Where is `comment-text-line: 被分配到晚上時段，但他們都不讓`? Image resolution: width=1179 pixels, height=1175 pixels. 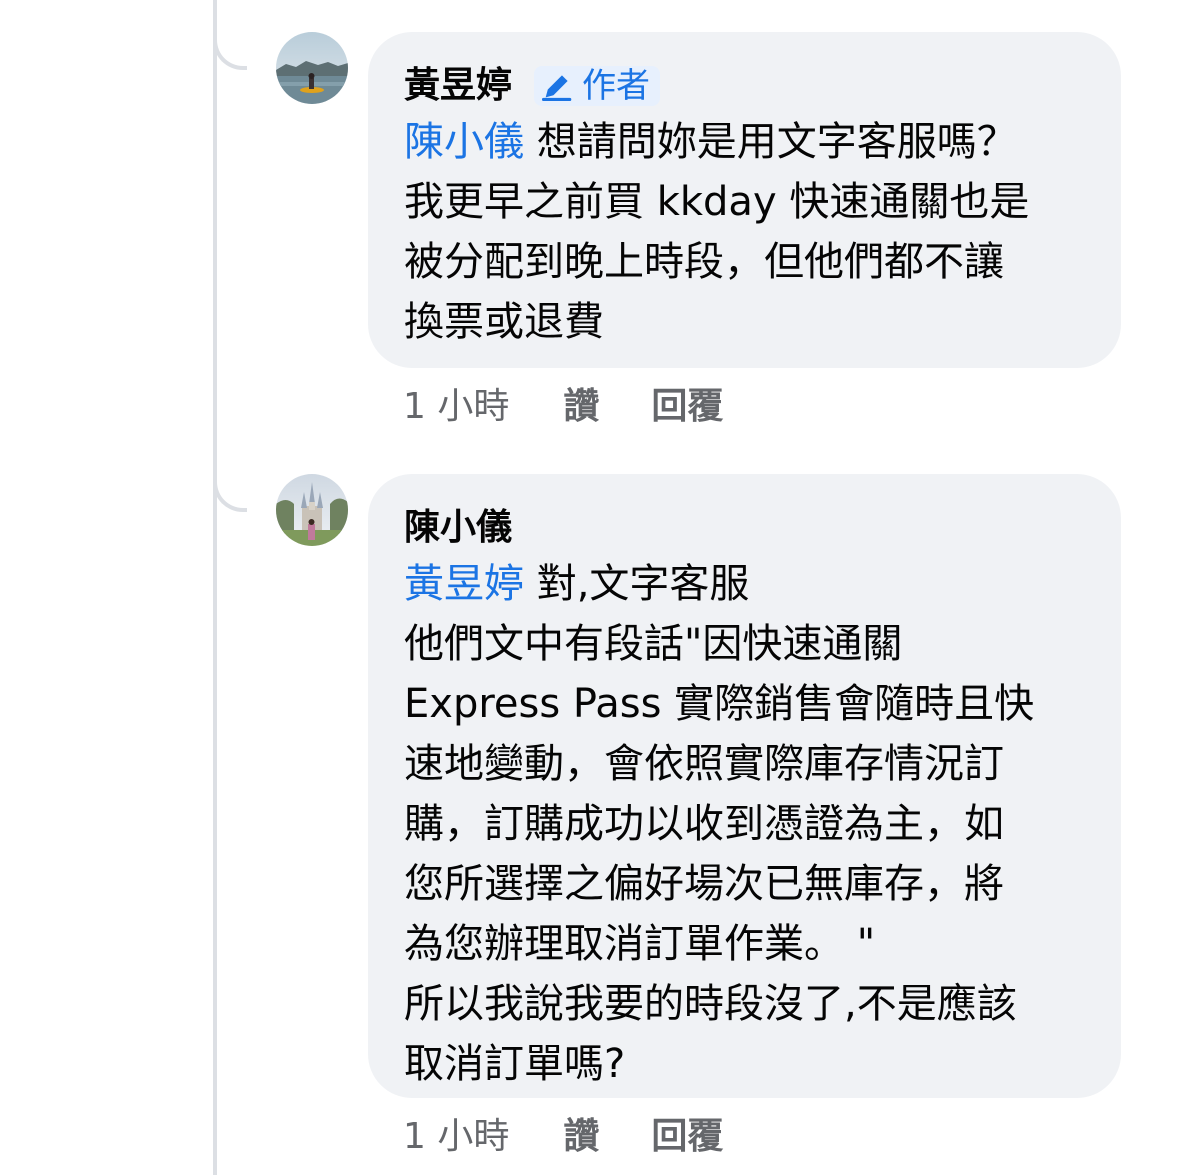 comment-text-line: 被分配到晚上時段，但他們都不讓 is located at coordinates (704, 262).